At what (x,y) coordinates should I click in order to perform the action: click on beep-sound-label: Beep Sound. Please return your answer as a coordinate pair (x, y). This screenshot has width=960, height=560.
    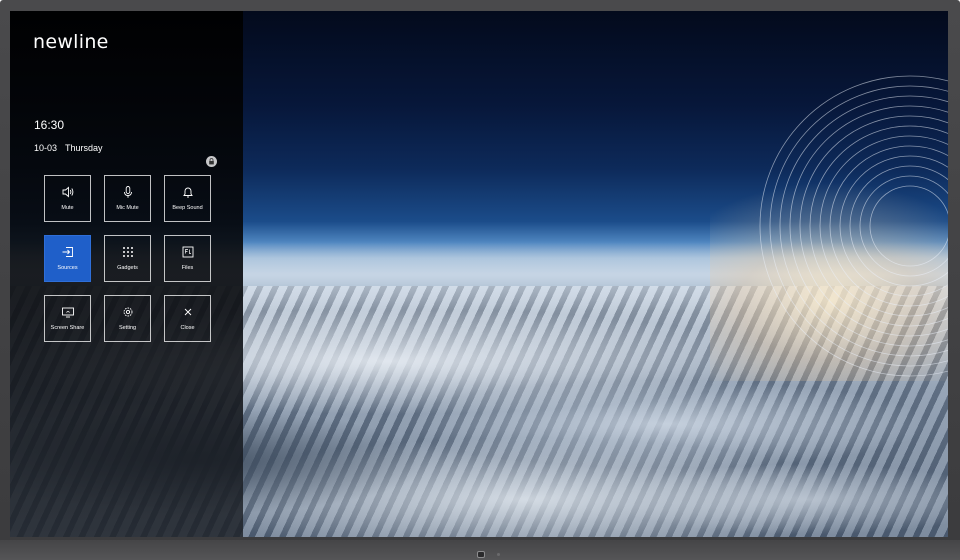
    Looking at the image, I should click on (187, 208).